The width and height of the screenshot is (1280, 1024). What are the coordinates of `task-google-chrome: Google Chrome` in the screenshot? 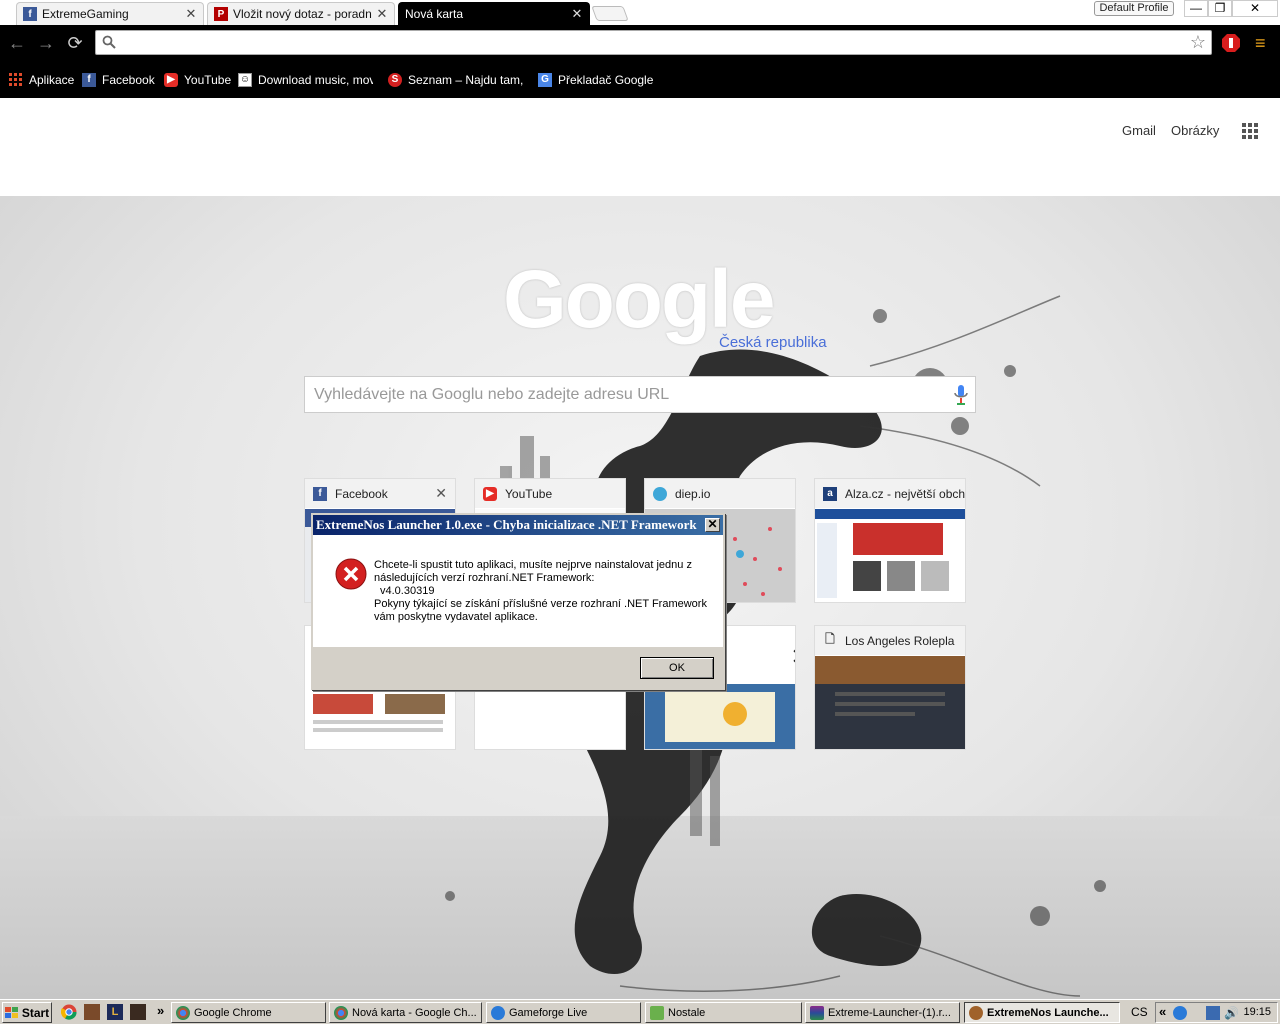 It's located at (248, 1012).